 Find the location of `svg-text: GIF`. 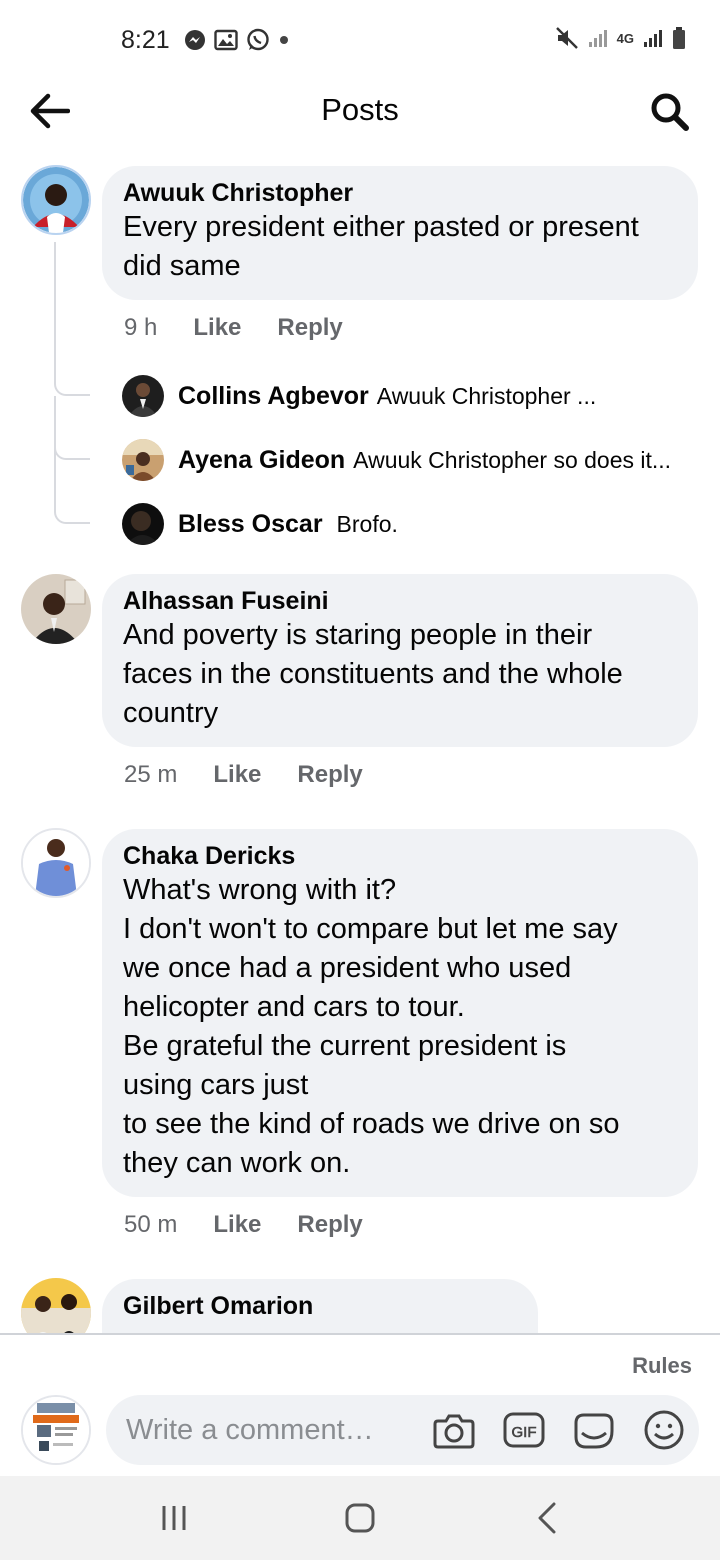

svg-text: GIF is located at coordinates (524, 1432).